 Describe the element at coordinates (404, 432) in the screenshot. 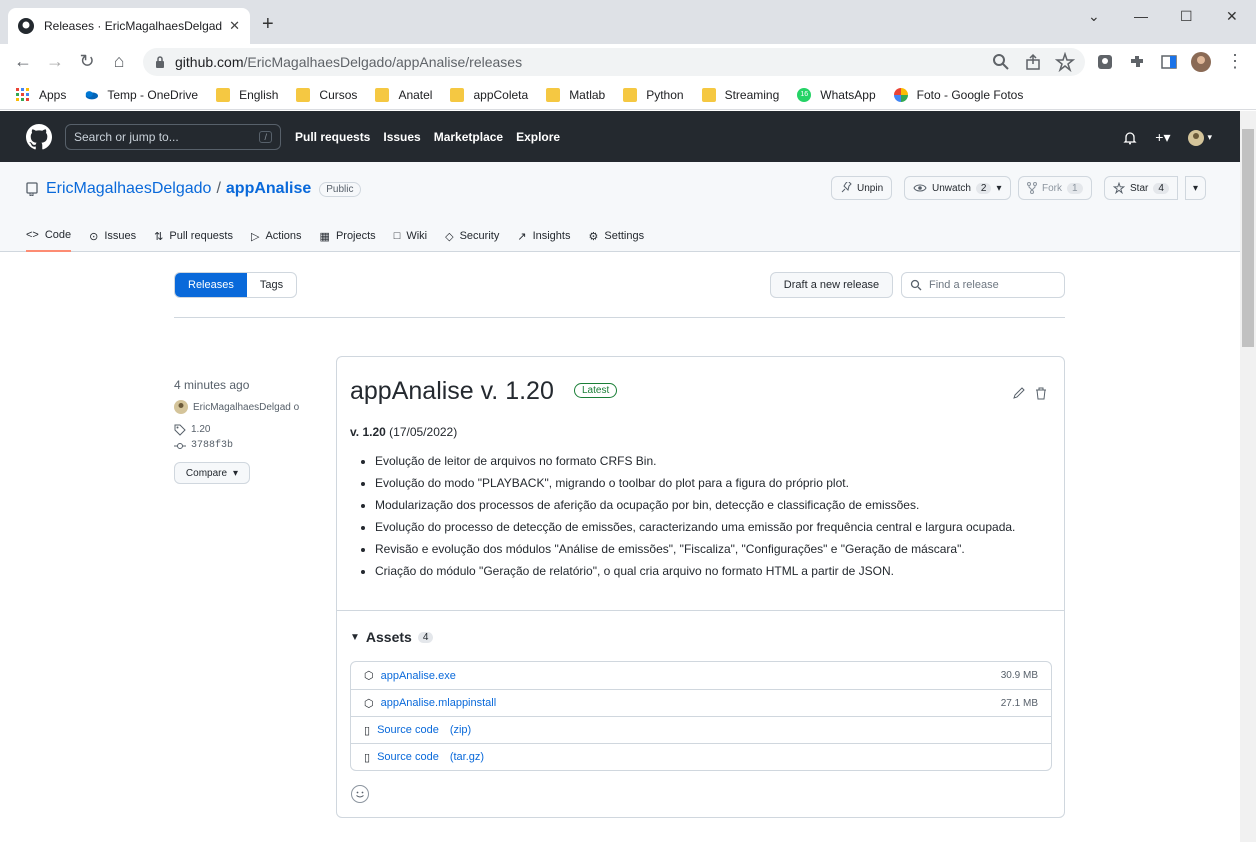

I see `release-version-line: v. 1.20 (17/05/2022)` at that location.